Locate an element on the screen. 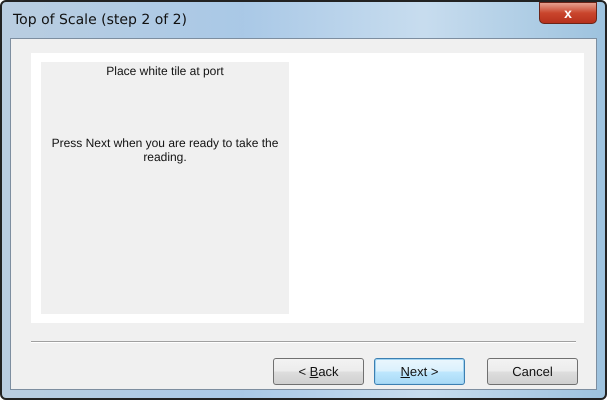  window-title: Top of Scale (step 2 of 2) is located at coordinates (100, 20).